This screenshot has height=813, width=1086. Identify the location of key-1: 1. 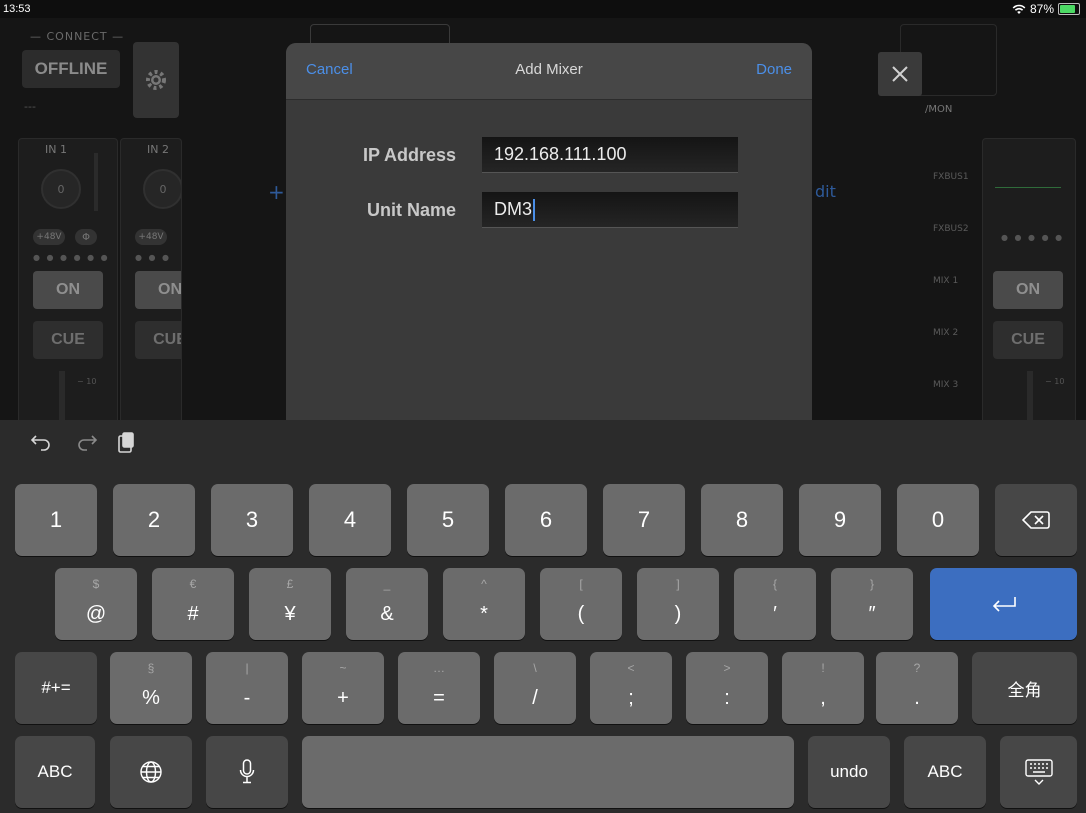
(56, 520).